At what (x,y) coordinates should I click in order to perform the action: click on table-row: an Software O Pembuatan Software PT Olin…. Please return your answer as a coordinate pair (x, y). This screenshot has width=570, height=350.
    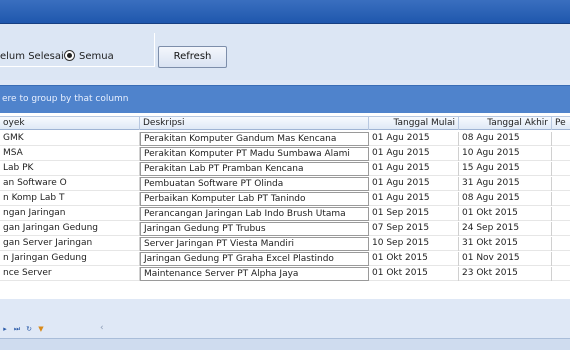
    Looking at the image, I should click on (285, 184).